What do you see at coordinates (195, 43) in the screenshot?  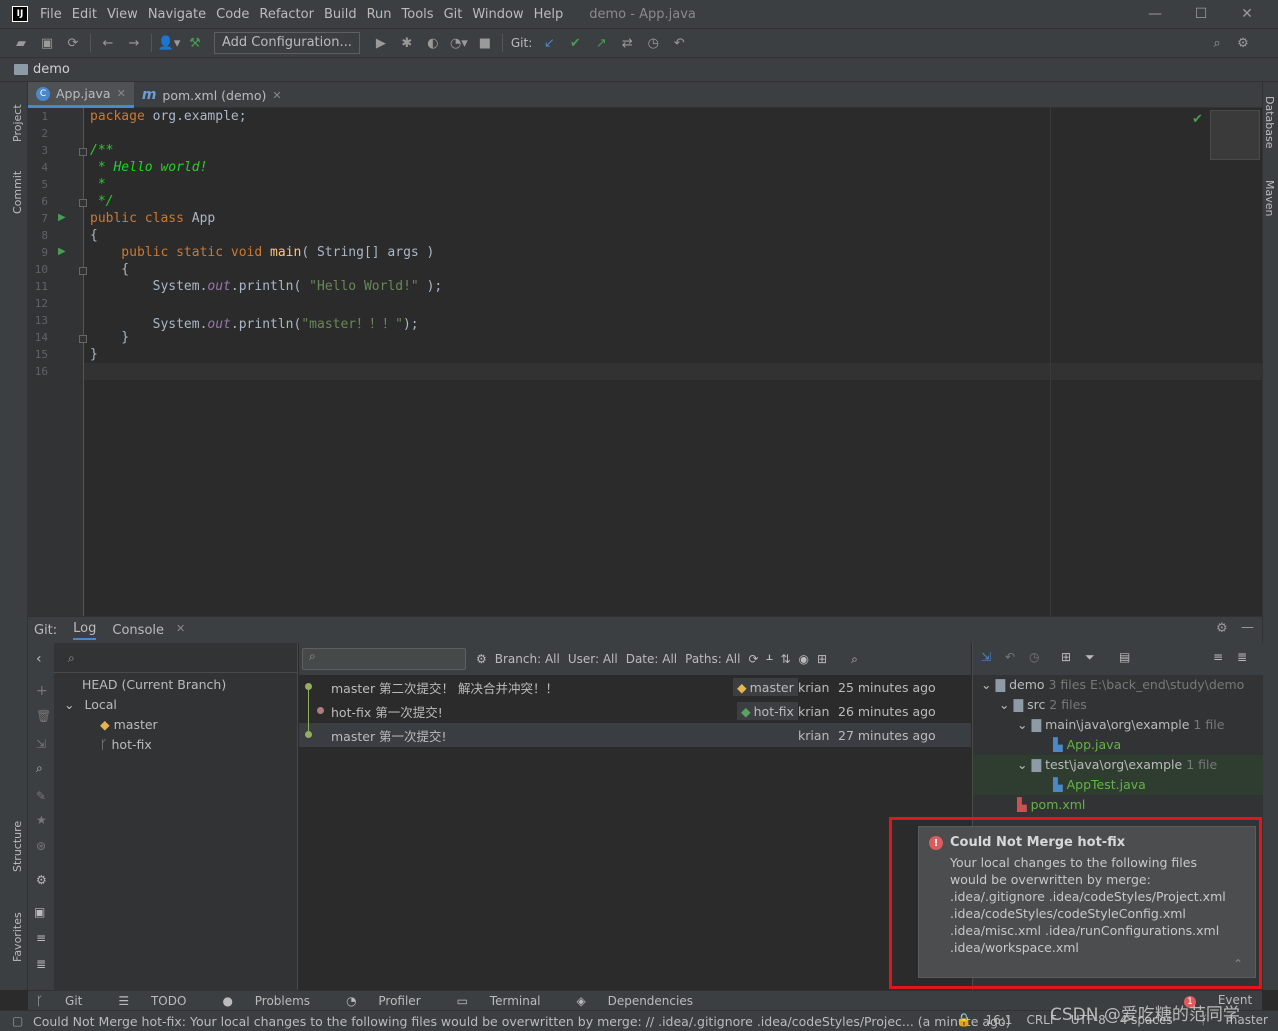 I see `build-hammer-icon: ⚒` at bounding box center [195, 43].